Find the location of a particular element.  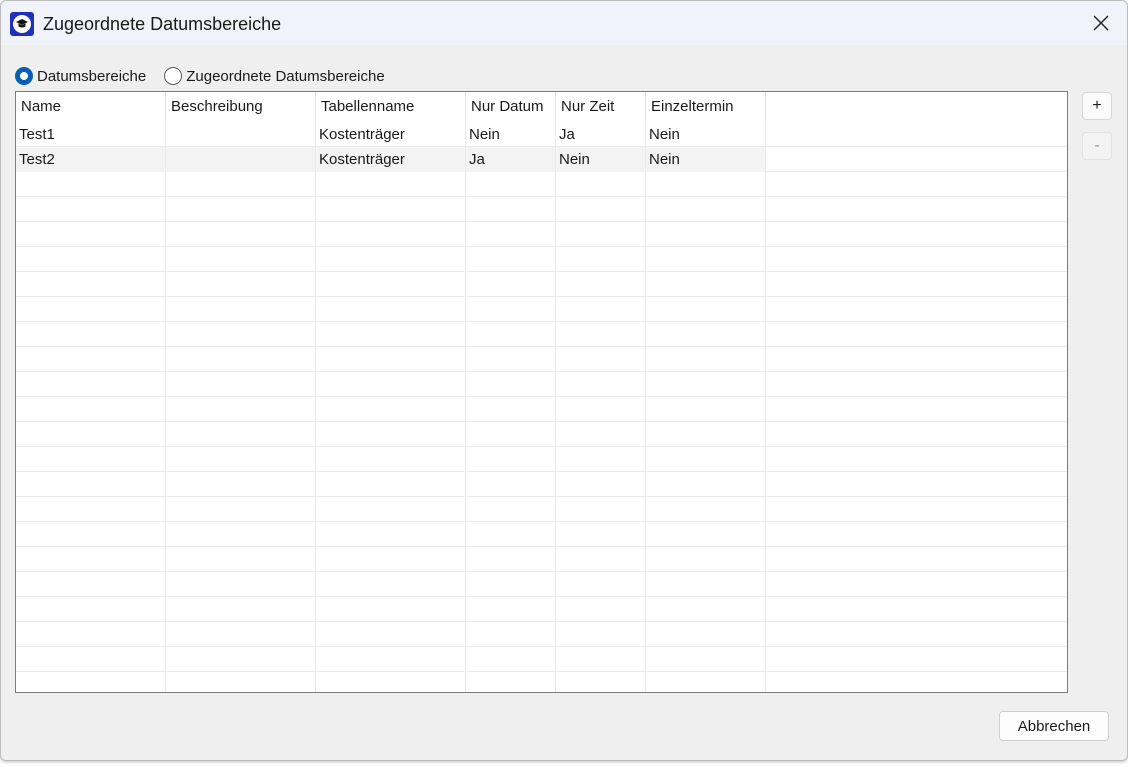

radio-unselected-icon is located at coordinates (173, 76).